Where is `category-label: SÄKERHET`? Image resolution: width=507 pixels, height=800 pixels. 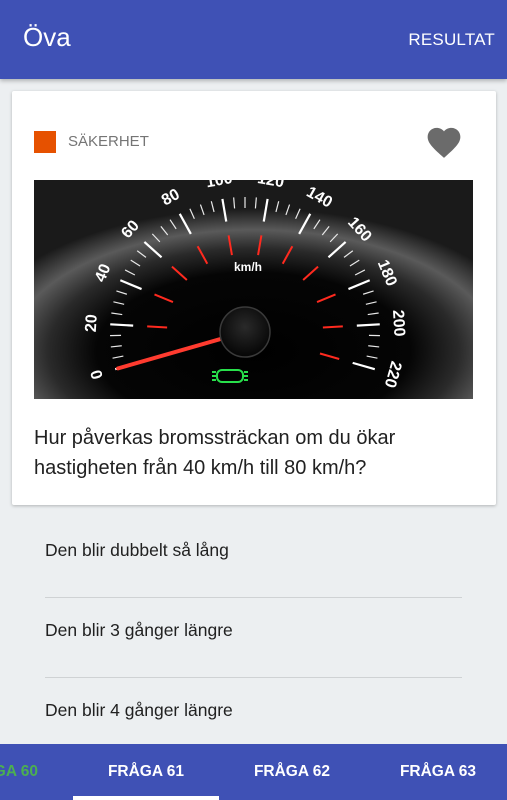
category-label: SÄKERHET is located at coordinates (108, 141).